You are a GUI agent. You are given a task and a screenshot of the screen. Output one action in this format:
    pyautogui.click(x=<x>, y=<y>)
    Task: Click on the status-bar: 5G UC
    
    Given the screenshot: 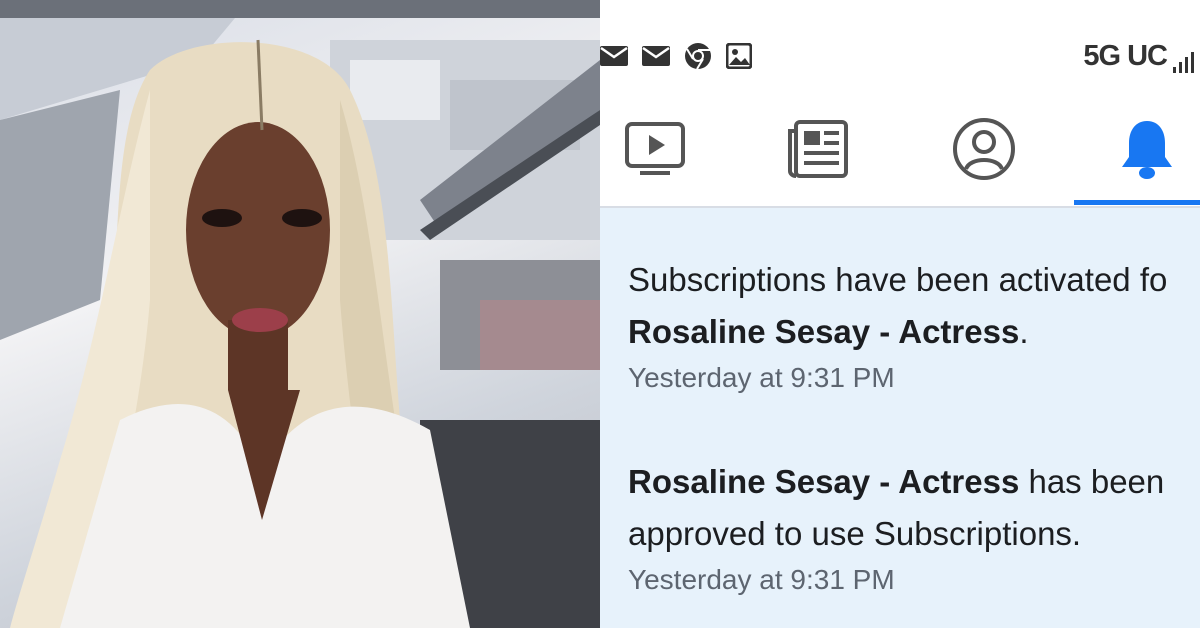 What is the action you would take?
    pyautogui.click(x=900, y=50)
    